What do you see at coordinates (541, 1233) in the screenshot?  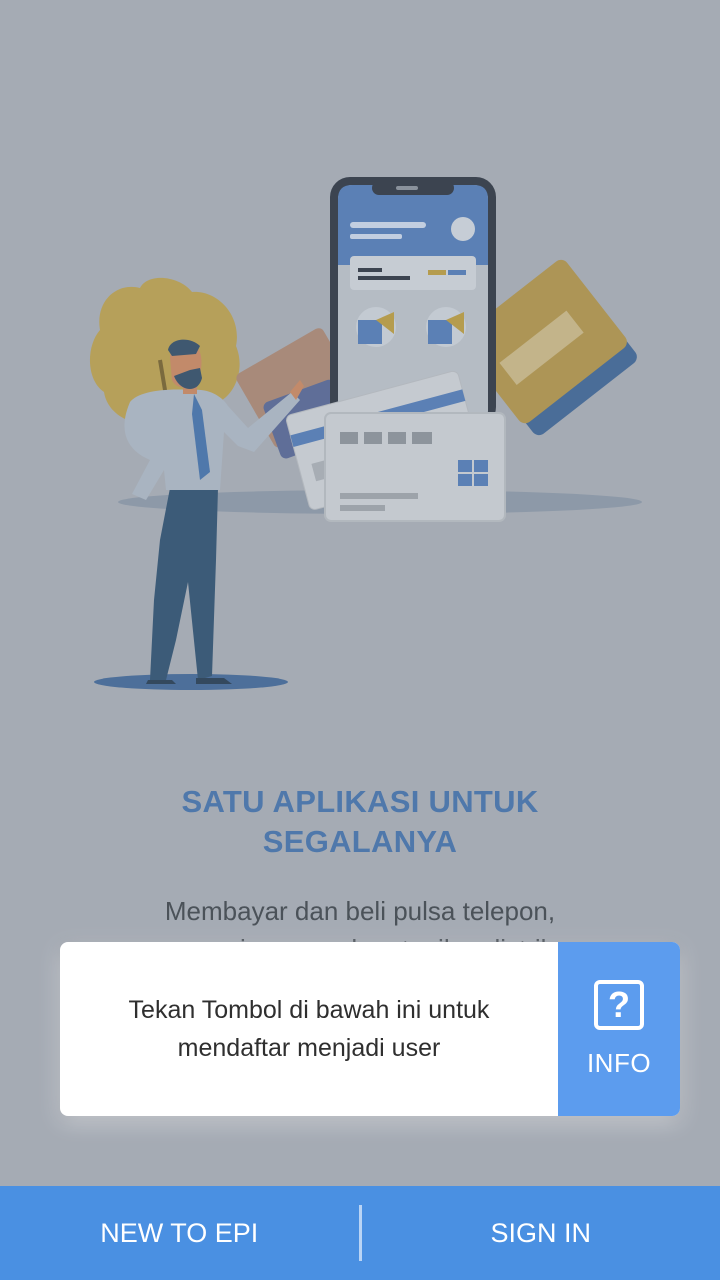 I see `sign-in-button: SIGN IN` at bounding box center [541, 1233].